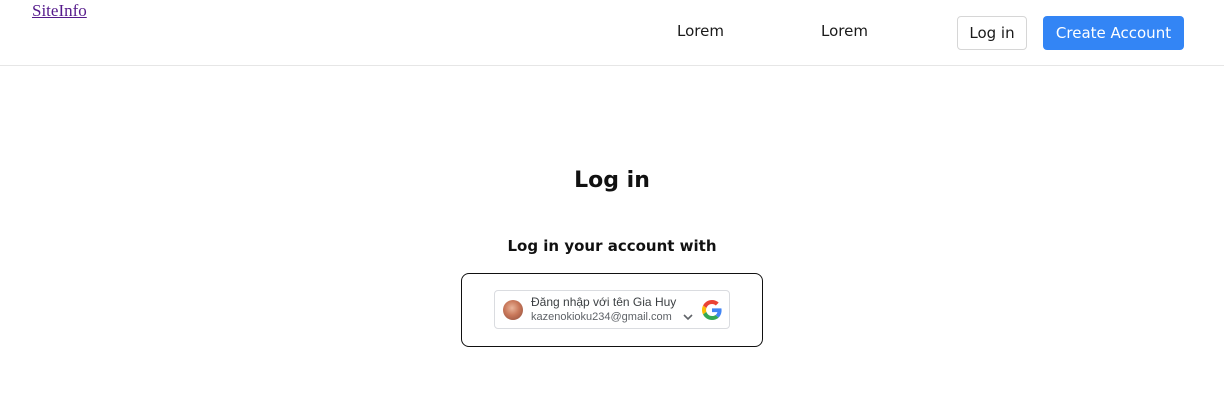 This screenshot has width=1224, height=414. What do you see at coordinates (844, 31) in the screenshot?
I see `nav-link-lorem-2: Lorem` at bounding box center [844, 31].